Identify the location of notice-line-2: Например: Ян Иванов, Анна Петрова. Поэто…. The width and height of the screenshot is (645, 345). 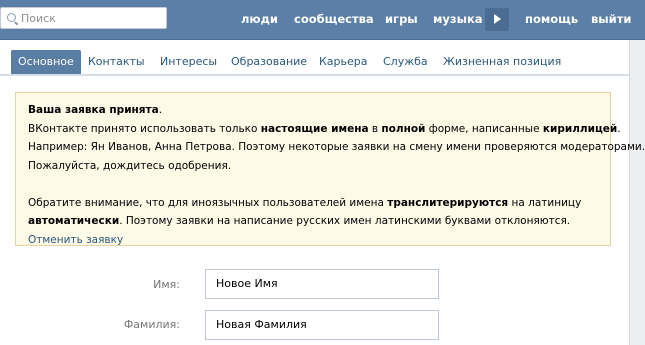
(336, 147).